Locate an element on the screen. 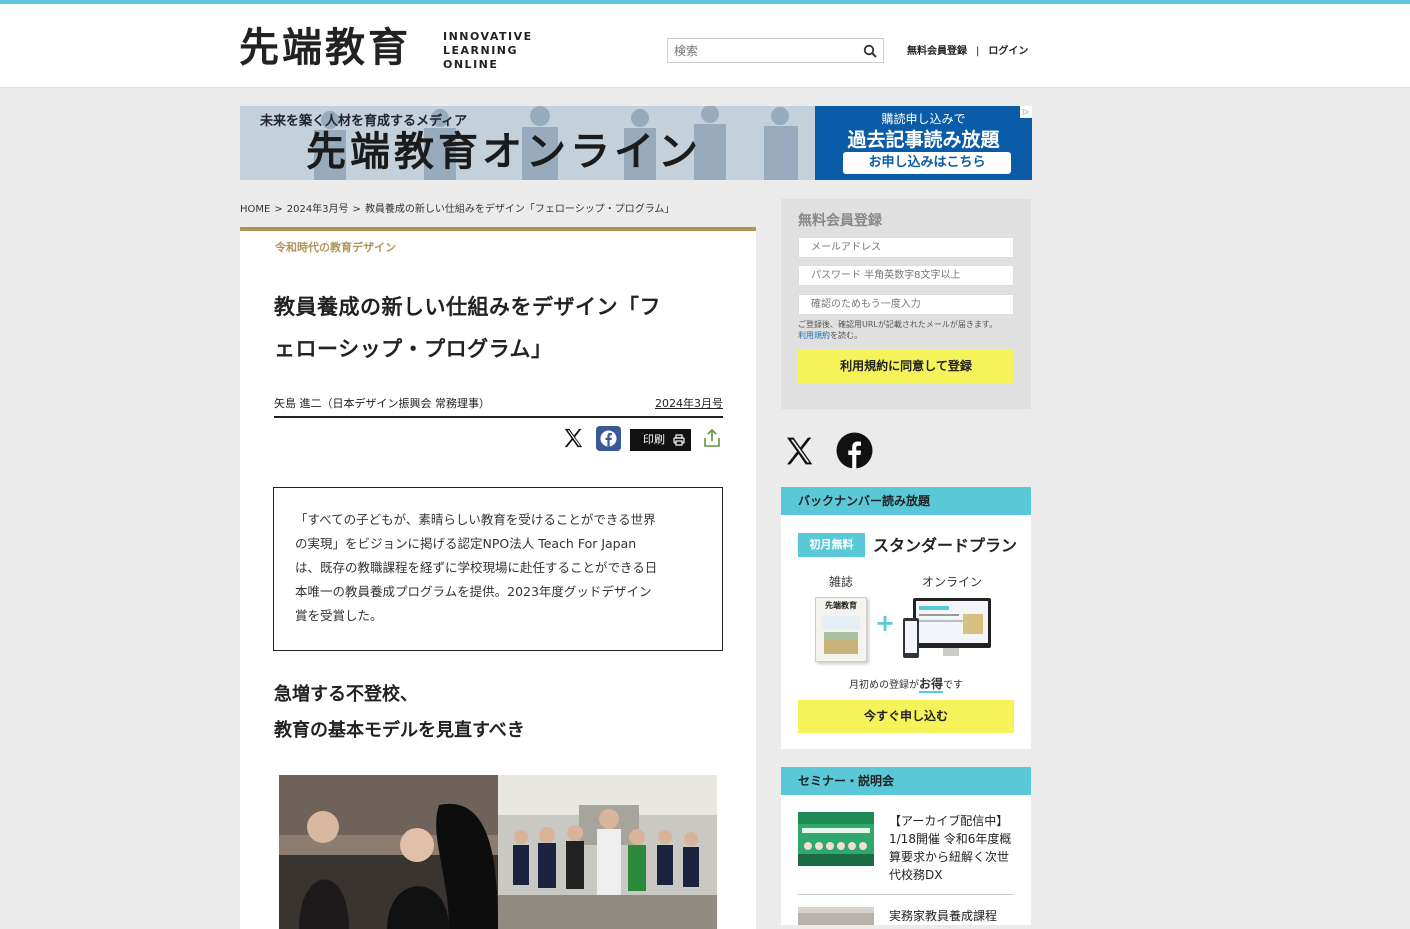 Image resolution: width=1410 pixels, height=929 pixels. svg-text: 先端教育 is located at coordinates (841, 605).